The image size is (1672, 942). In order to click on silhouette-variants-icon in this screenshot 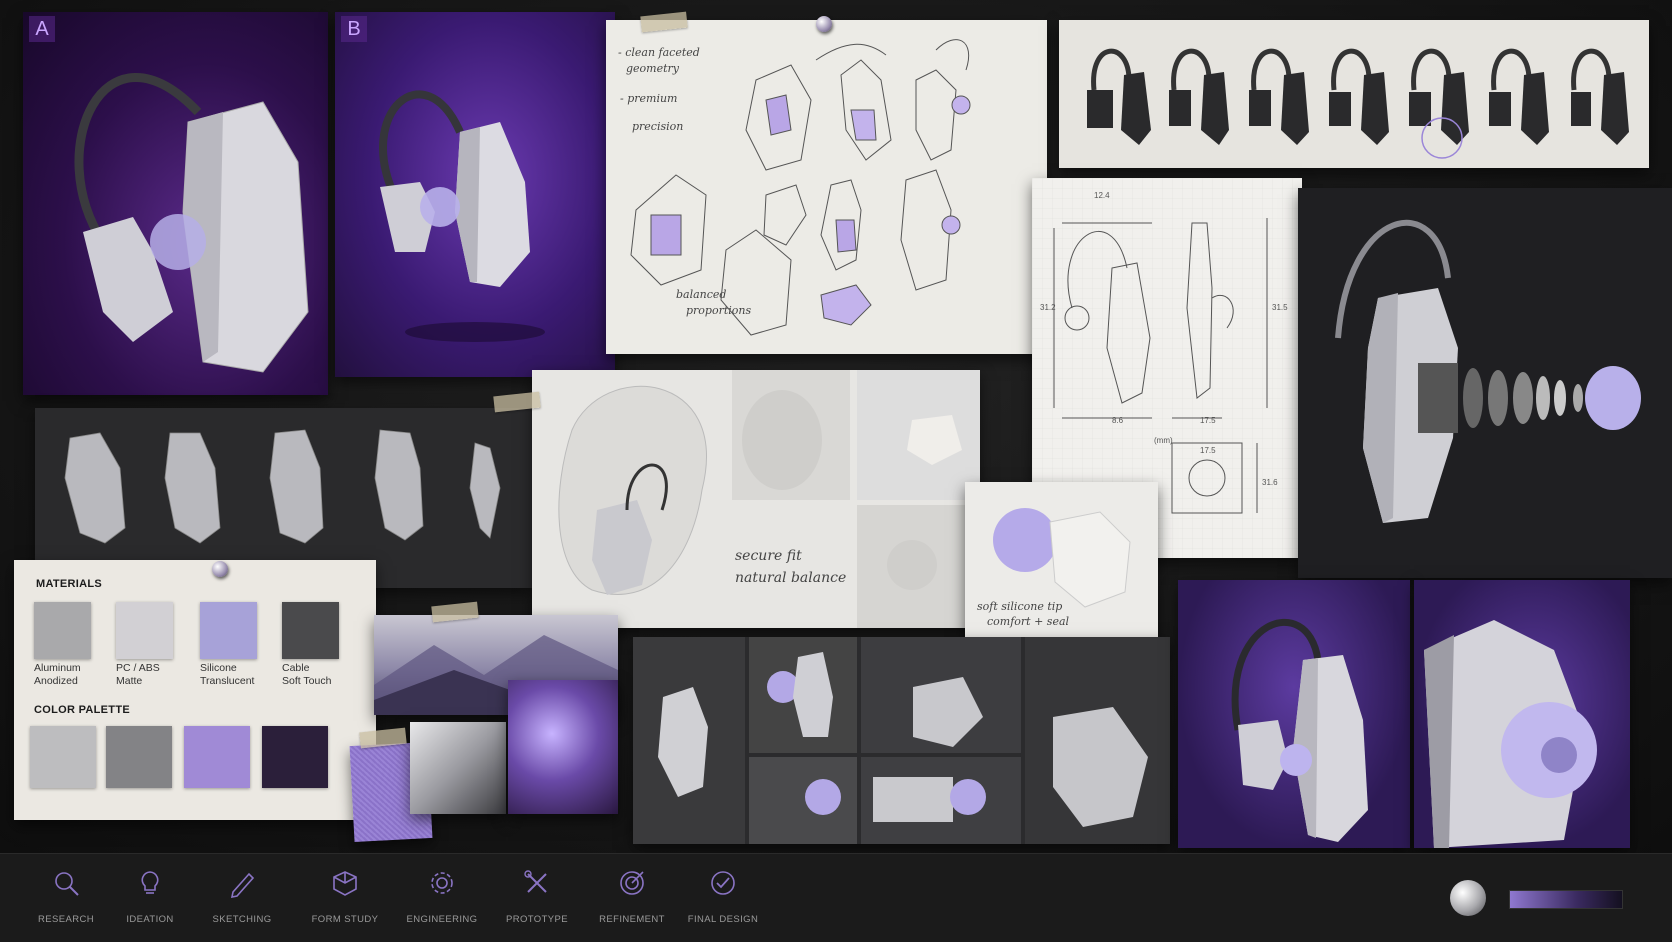, I will do `click(1358, 103)`.